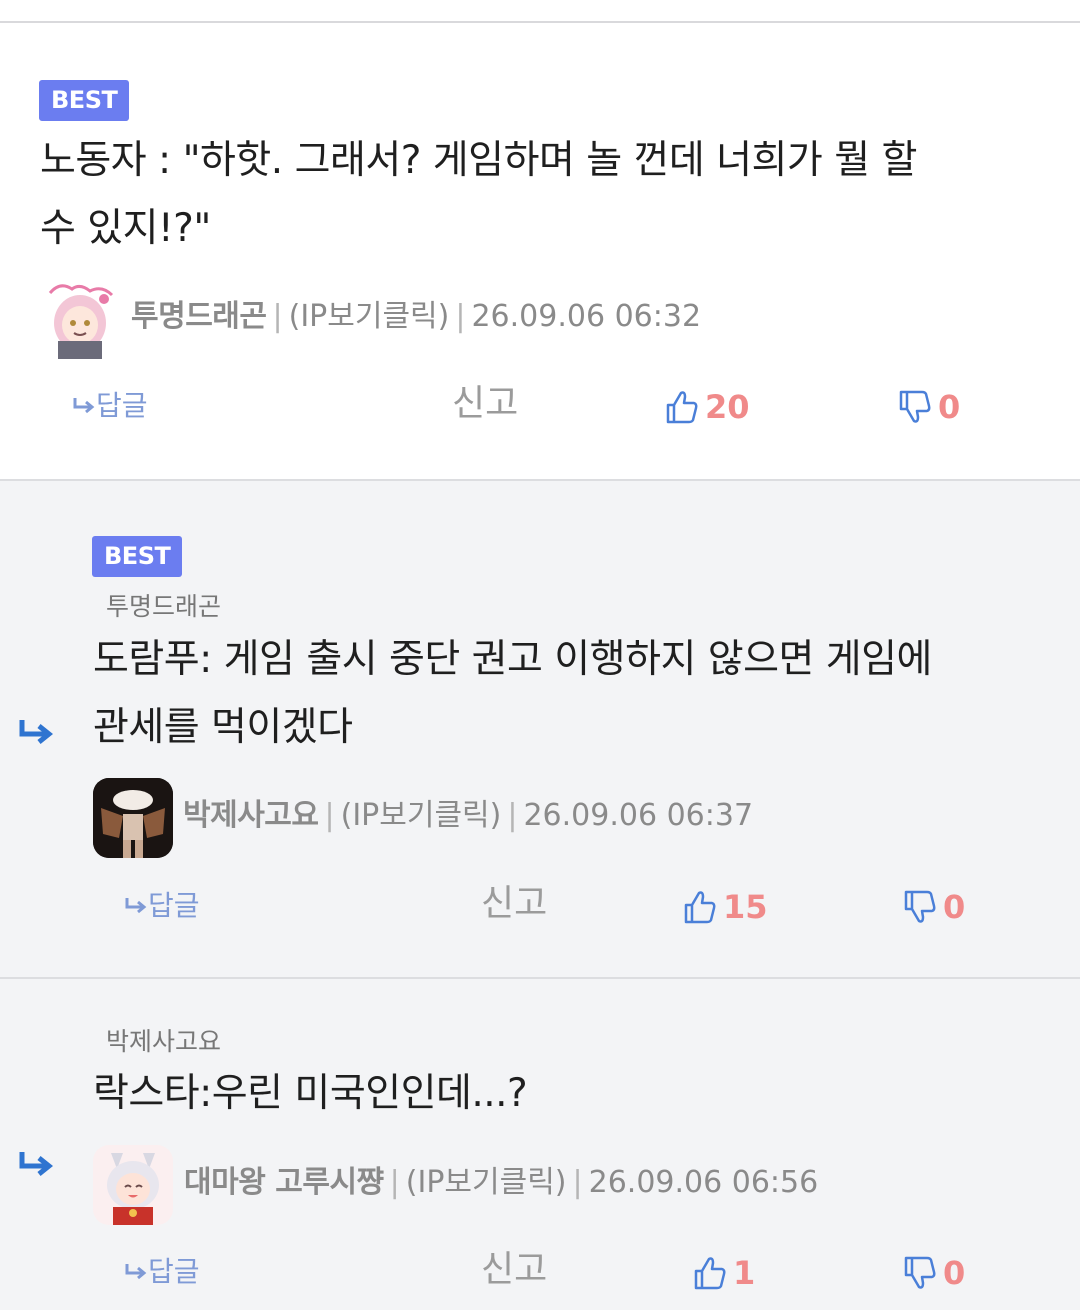  I want to click on timestamp: 26.09.06 06:32, so click(586, 316).